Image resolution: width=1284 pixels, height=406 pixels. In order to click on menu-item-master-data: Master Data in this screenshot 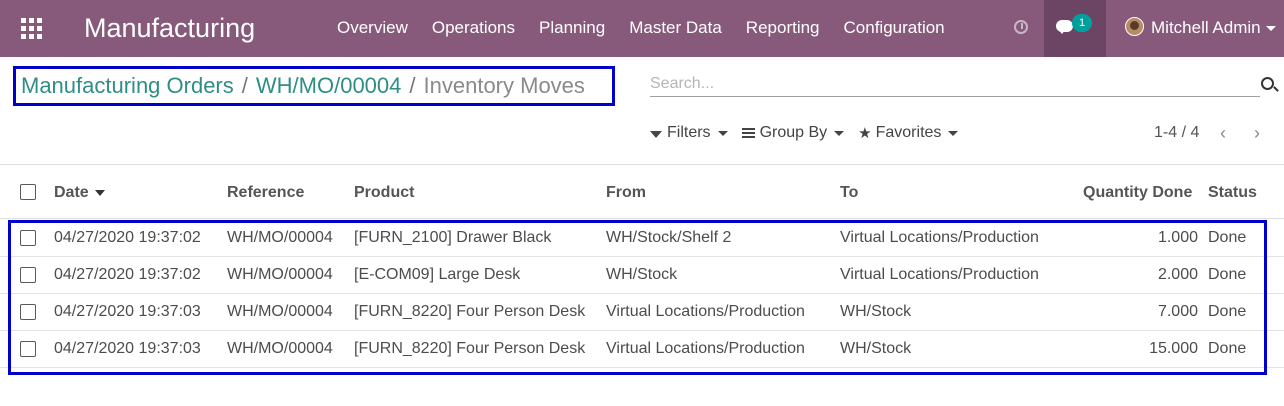, I will do `click(675, 28)`.